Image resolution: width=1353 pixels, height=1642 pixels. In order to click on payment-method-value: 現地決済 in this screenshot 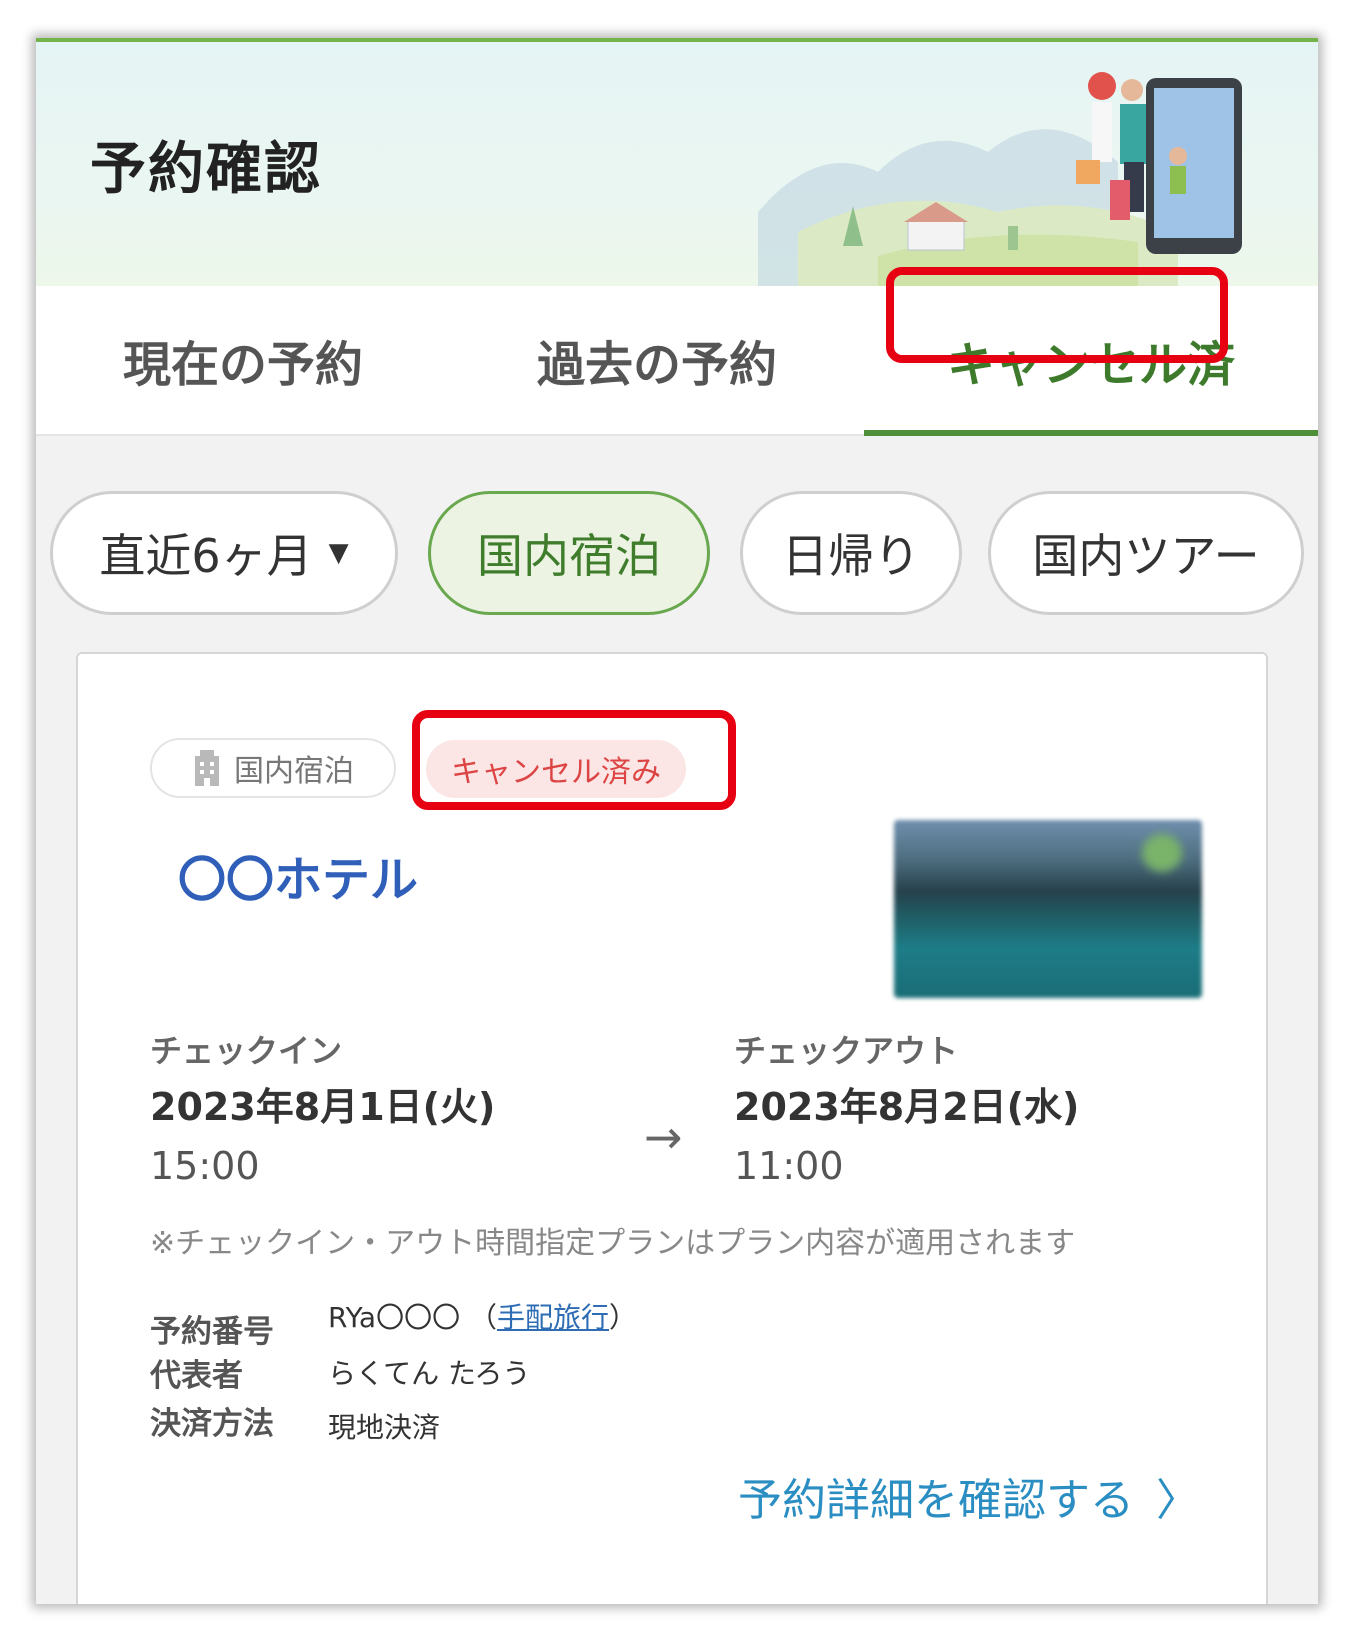, I will do `click(384, 1427)`.